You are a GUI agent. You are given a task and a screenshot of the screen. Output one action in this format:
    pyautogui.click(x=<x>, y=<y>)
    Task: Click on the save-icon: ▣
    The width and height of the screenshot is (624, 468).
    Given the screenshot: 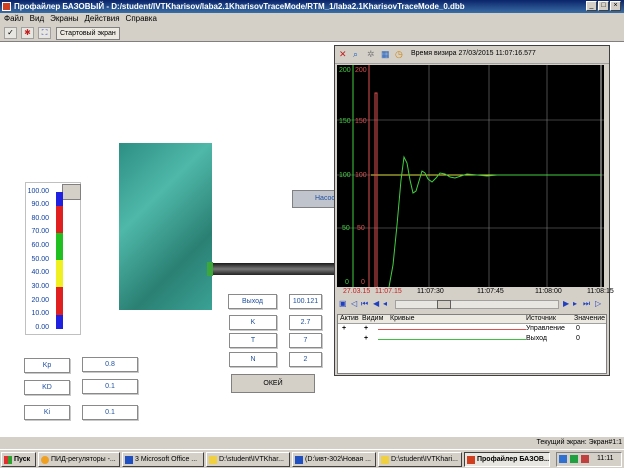 What is the action you would take?
    pyautogui.click(x=343, y=303)
    